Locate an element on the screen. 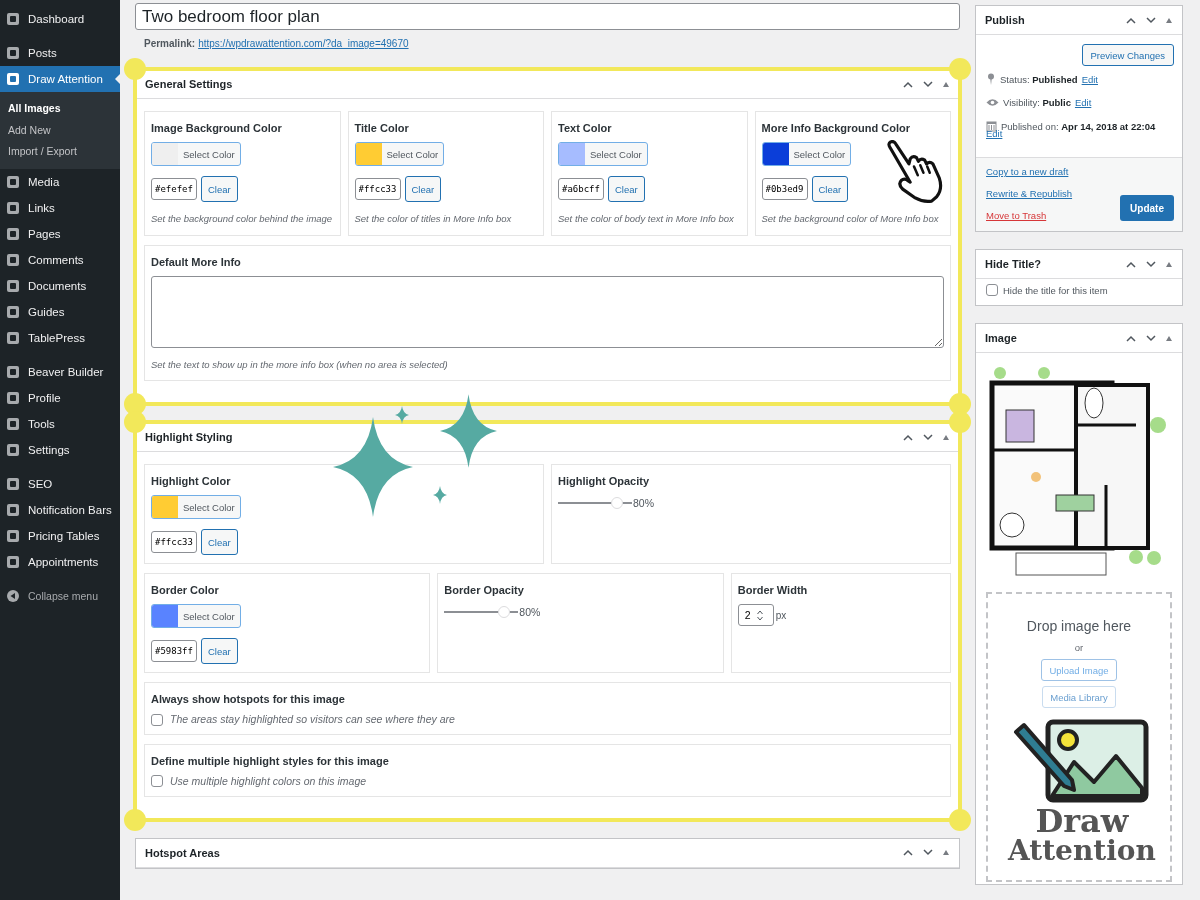  checkbox-label: The areas stay highlighted so visitors can see where they are is located at coordinates (312, 720).